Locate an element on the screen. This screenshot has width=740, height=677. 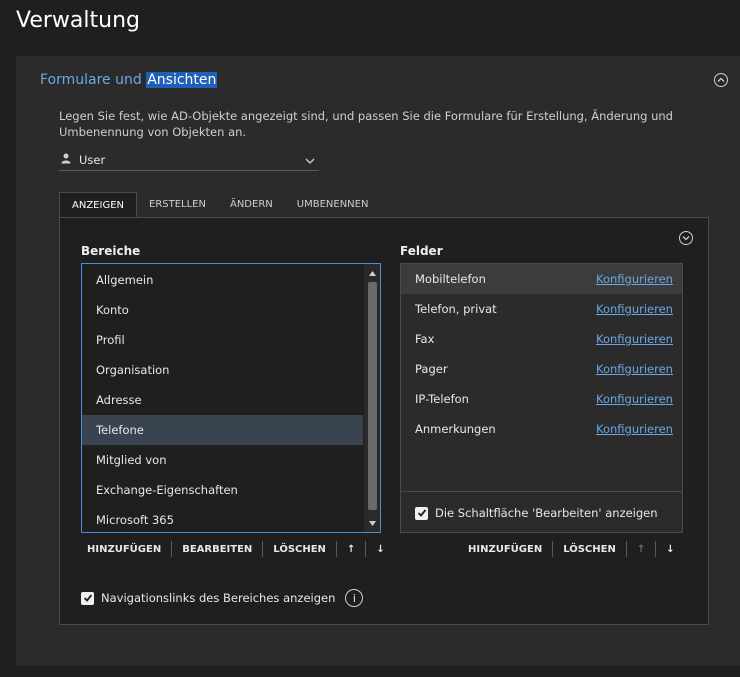
section-title-plain: Formulare und is located at coordinates (93, 80).